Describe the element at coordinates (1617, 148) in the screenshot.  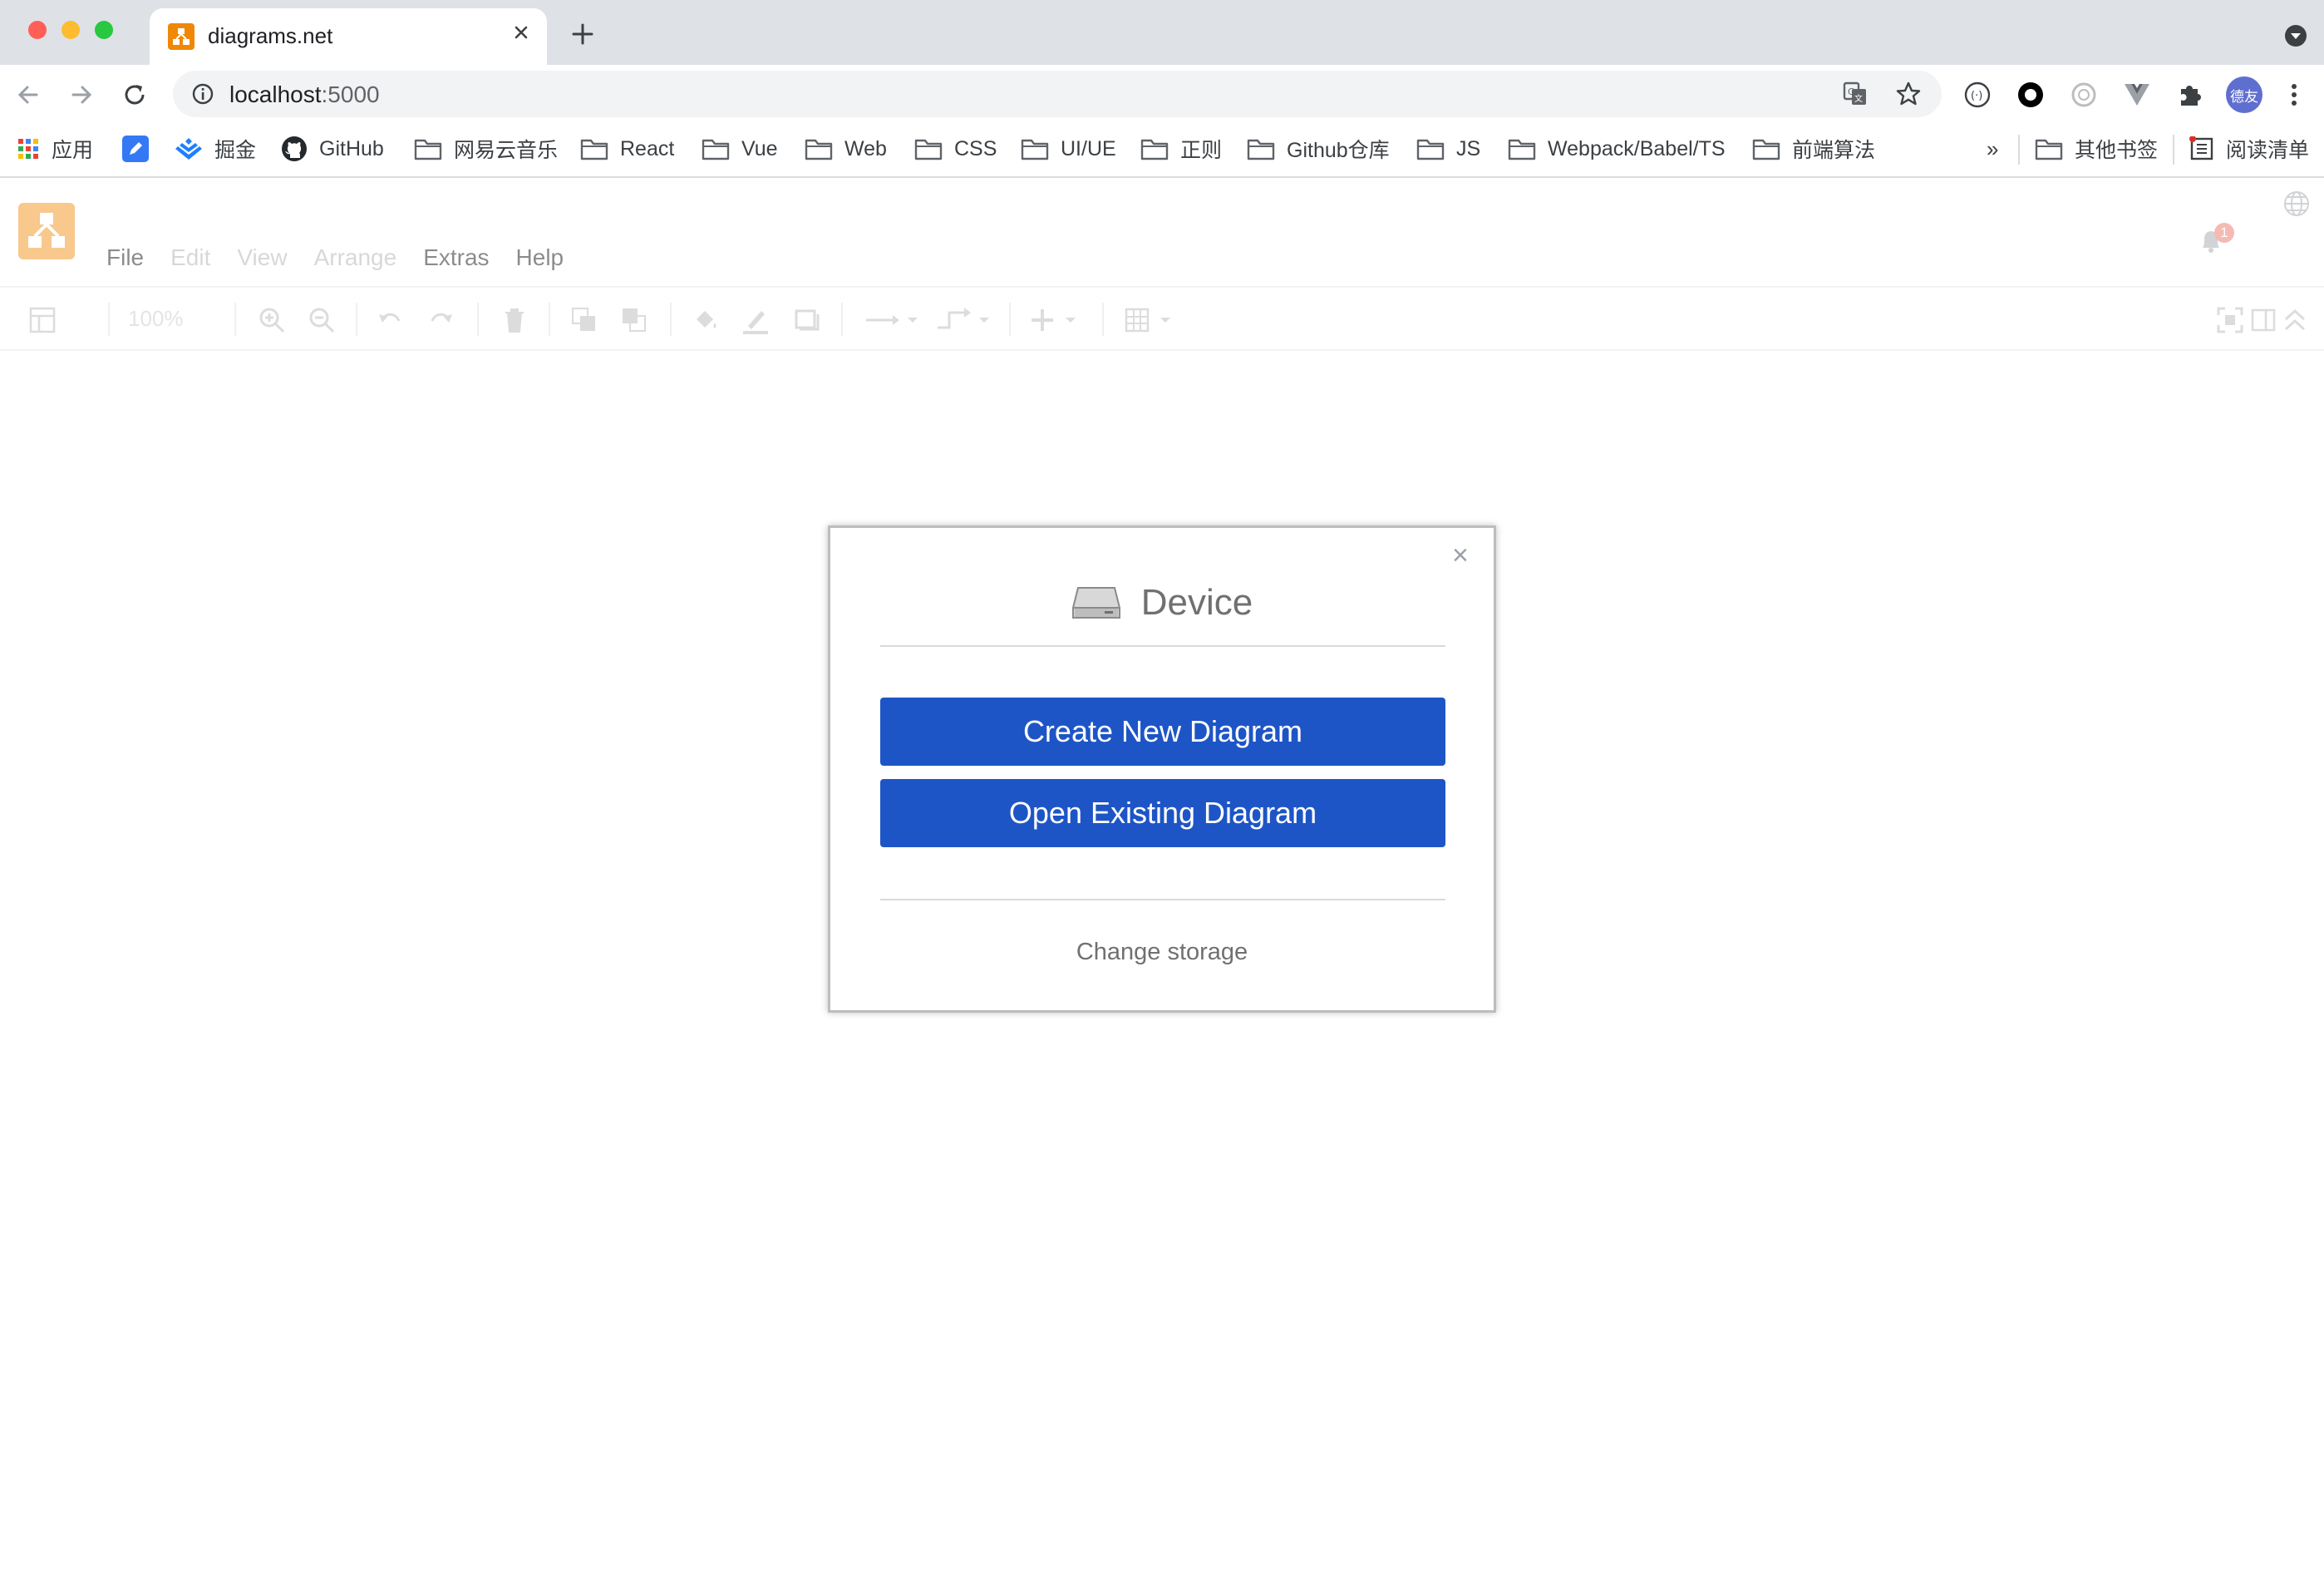
I see `bookmark-folder: Webpack/Babel/TS` at that location.